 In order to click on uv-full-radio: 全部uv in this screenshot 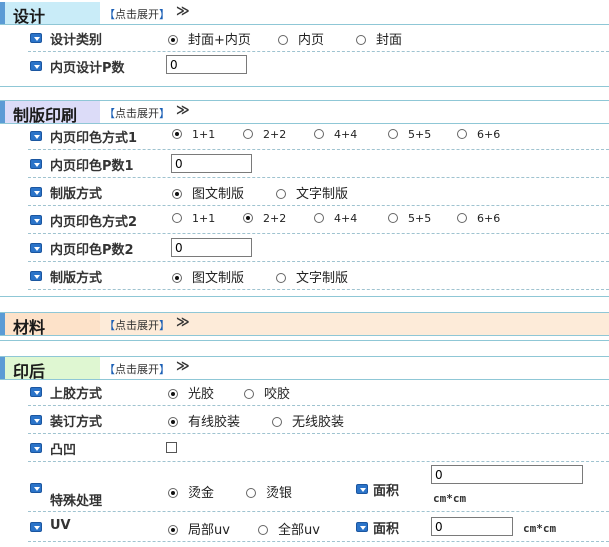, I will do `click(289, 528)`.